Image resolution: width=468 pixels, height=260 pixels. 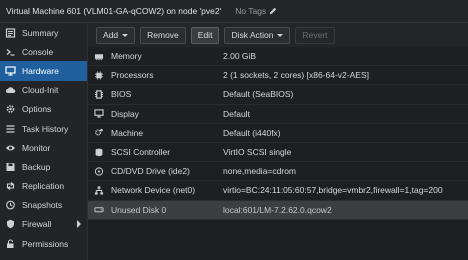 I want to click on sidebar-item-summary: Summary, so click(x=43, y=32).